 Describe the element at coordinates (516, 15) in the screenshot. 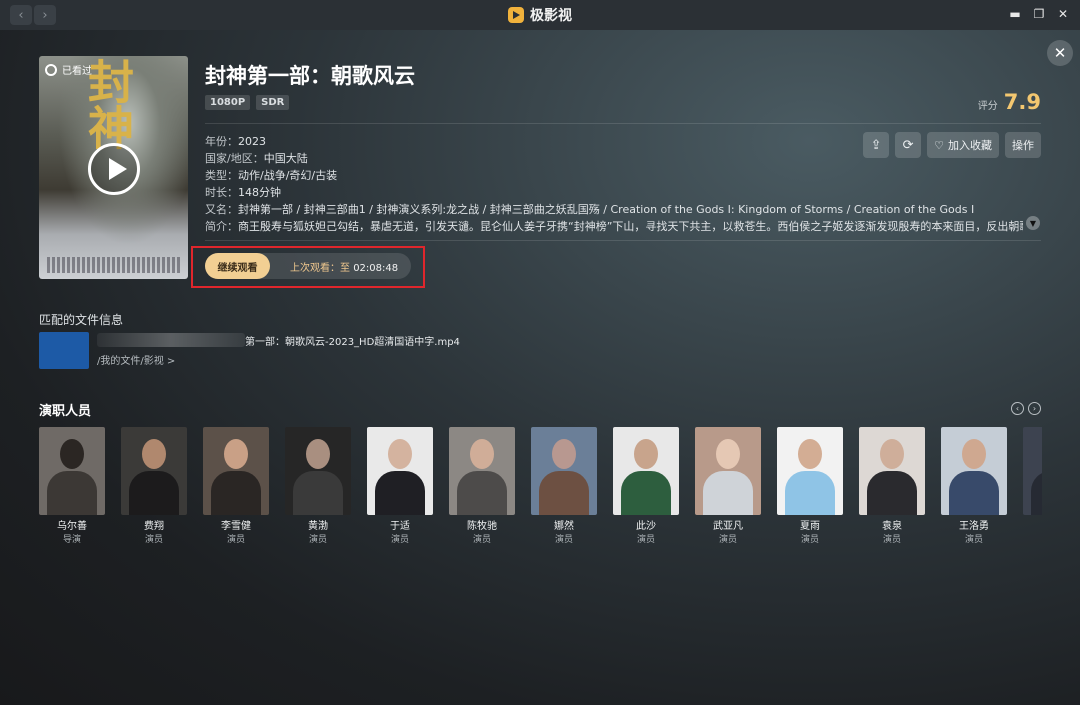

I see `app-logo-icon` at that location.